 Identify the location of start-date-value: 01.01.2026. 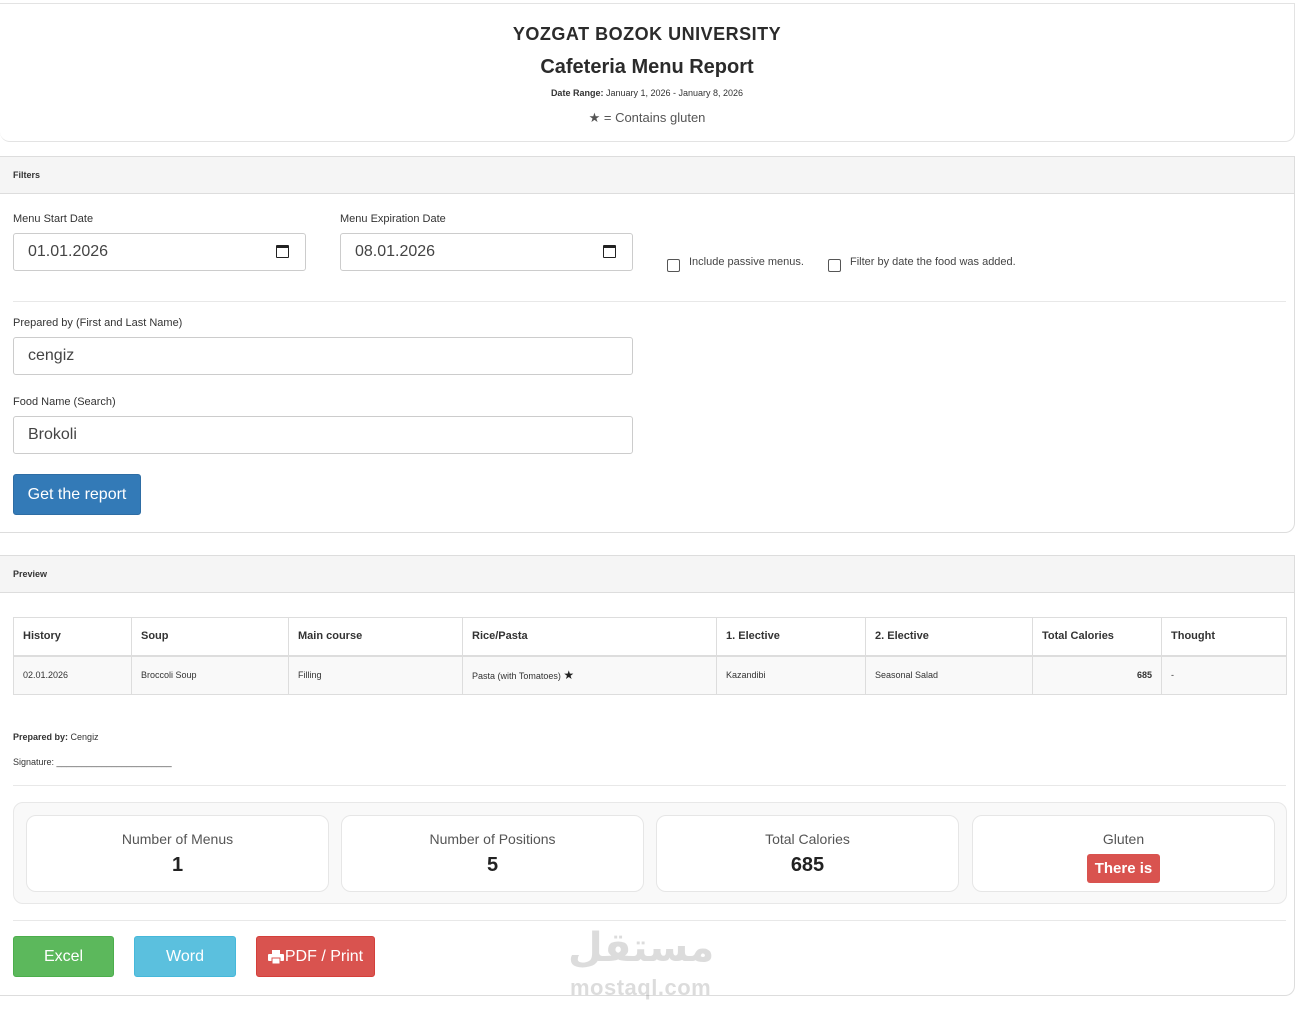
(68, 251).